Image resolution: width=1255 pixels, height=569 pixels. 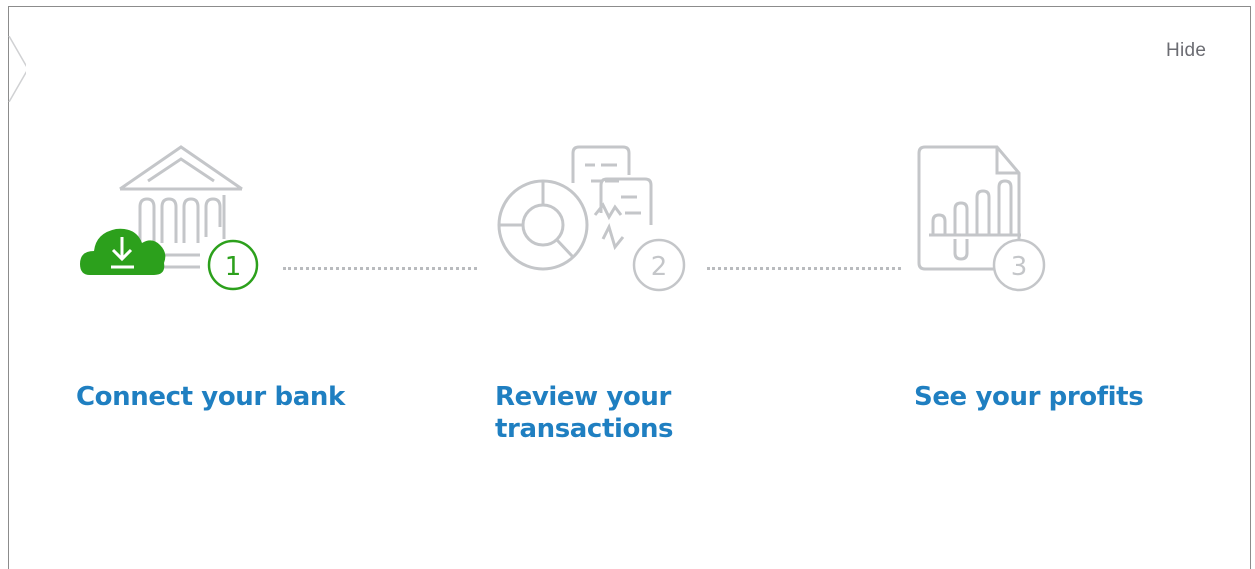 I want to click on profit-report-icon: 3, so click(x=981, y=218).